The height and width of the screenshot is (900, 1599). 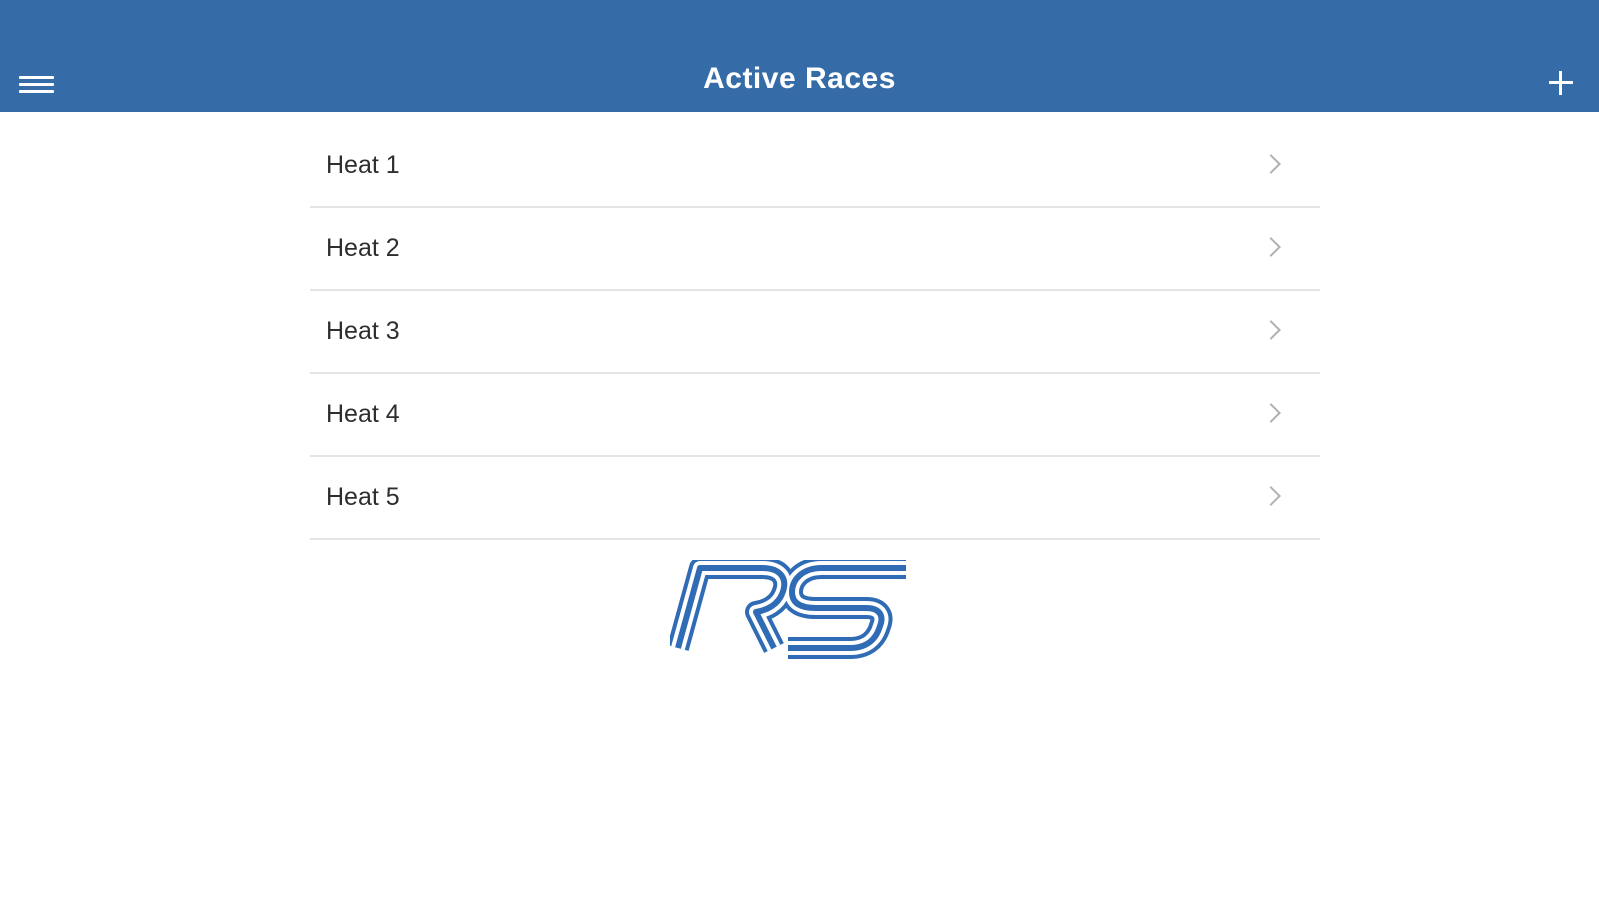 I want to click on race-item-label: Heat 2, so click(x=363, y=248).